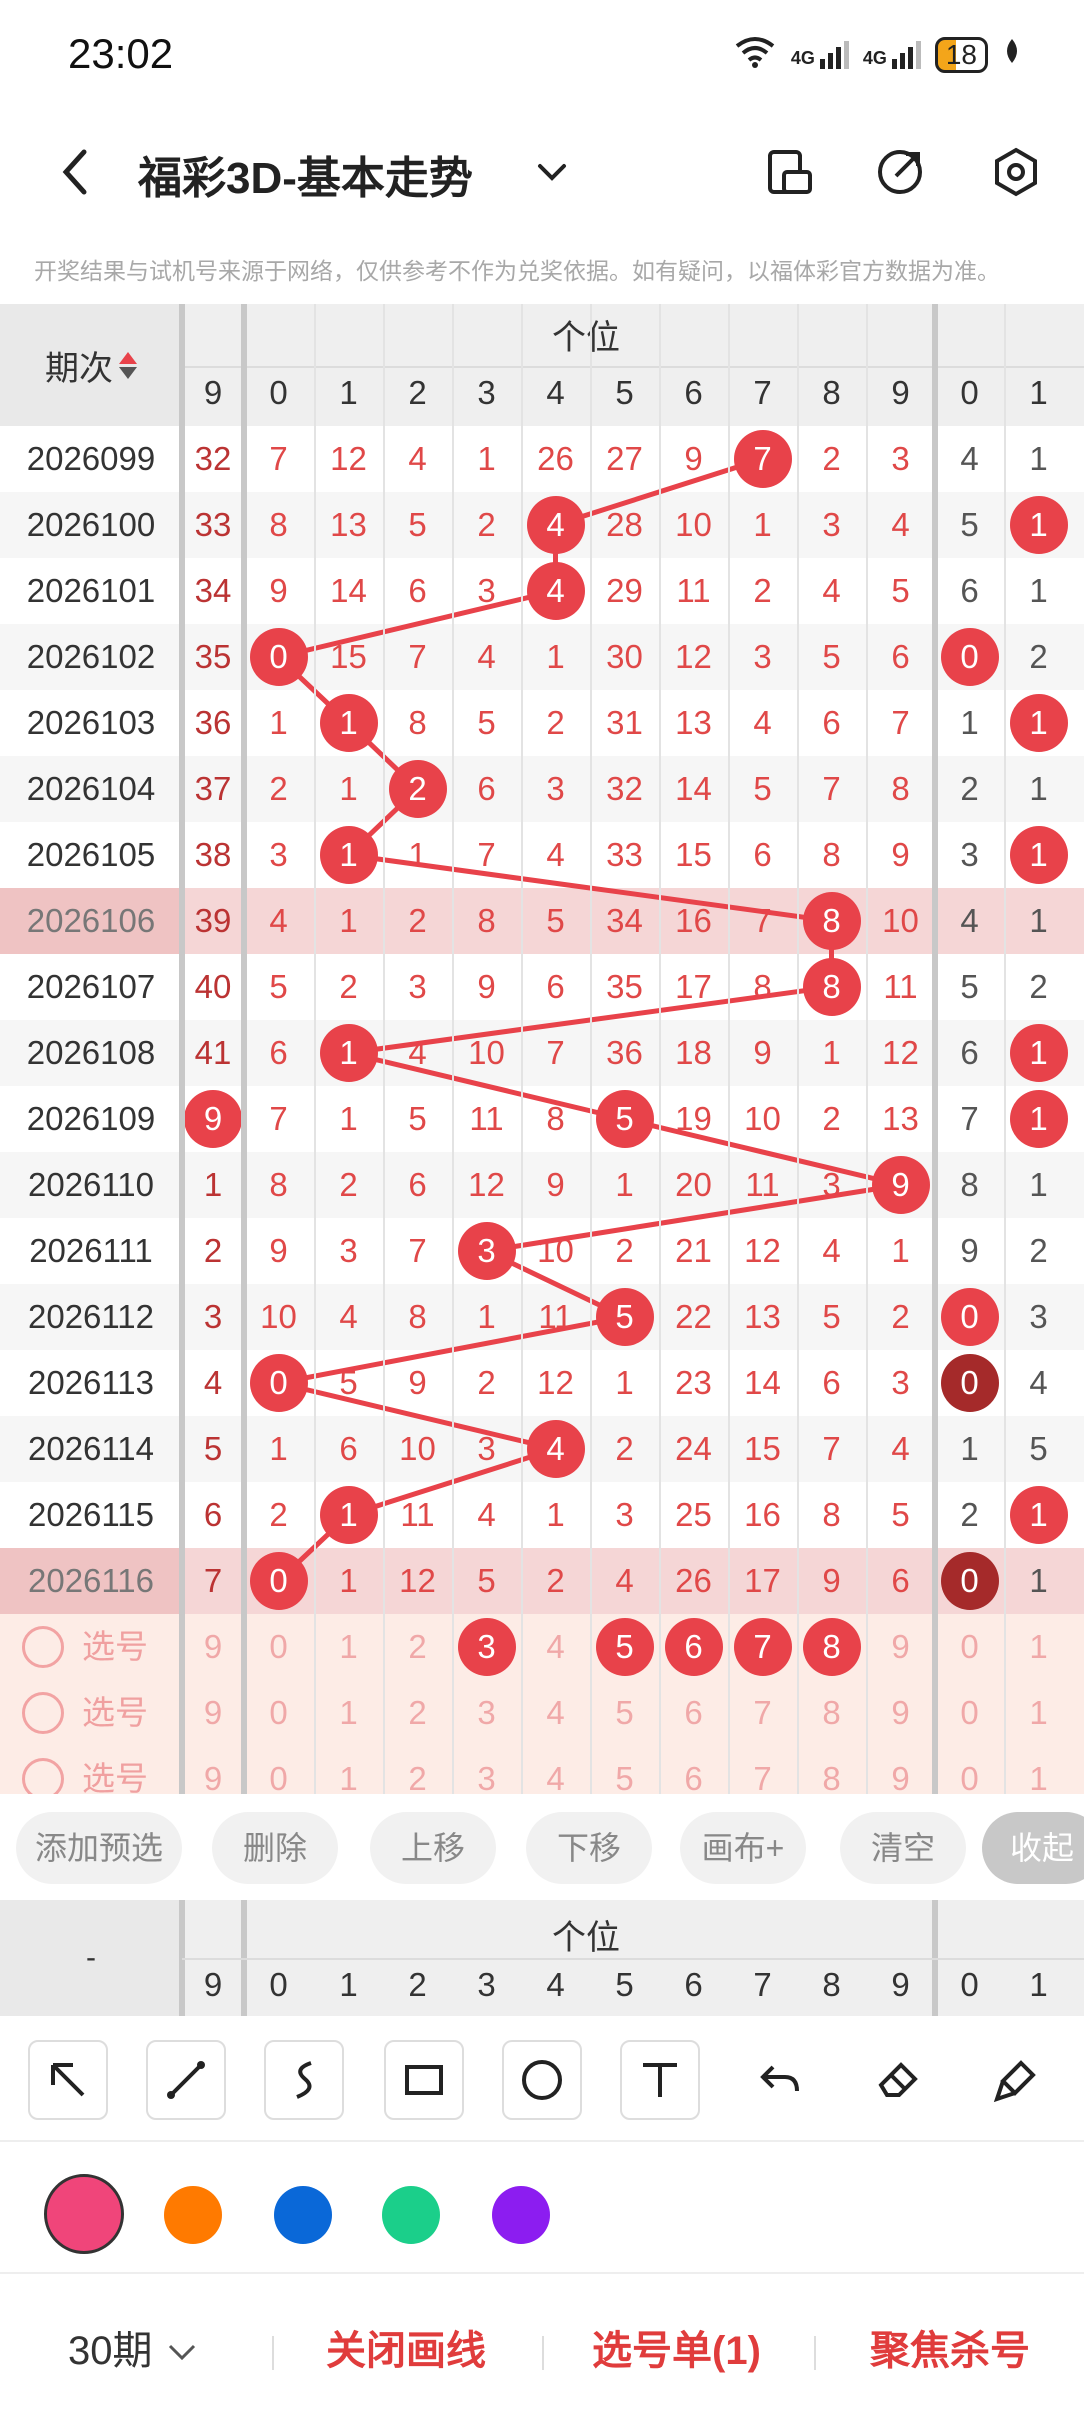 Image resolution: width=1084 pixels, height=2412 pixels. I want to click on cell-value: 6, so click(969, 1052).